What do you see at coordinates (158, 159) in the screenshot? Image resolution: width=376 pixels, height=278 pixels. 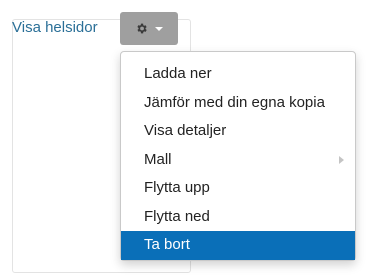 I see `menu-item-template-label: Mall` at bounding box center [158, 159].